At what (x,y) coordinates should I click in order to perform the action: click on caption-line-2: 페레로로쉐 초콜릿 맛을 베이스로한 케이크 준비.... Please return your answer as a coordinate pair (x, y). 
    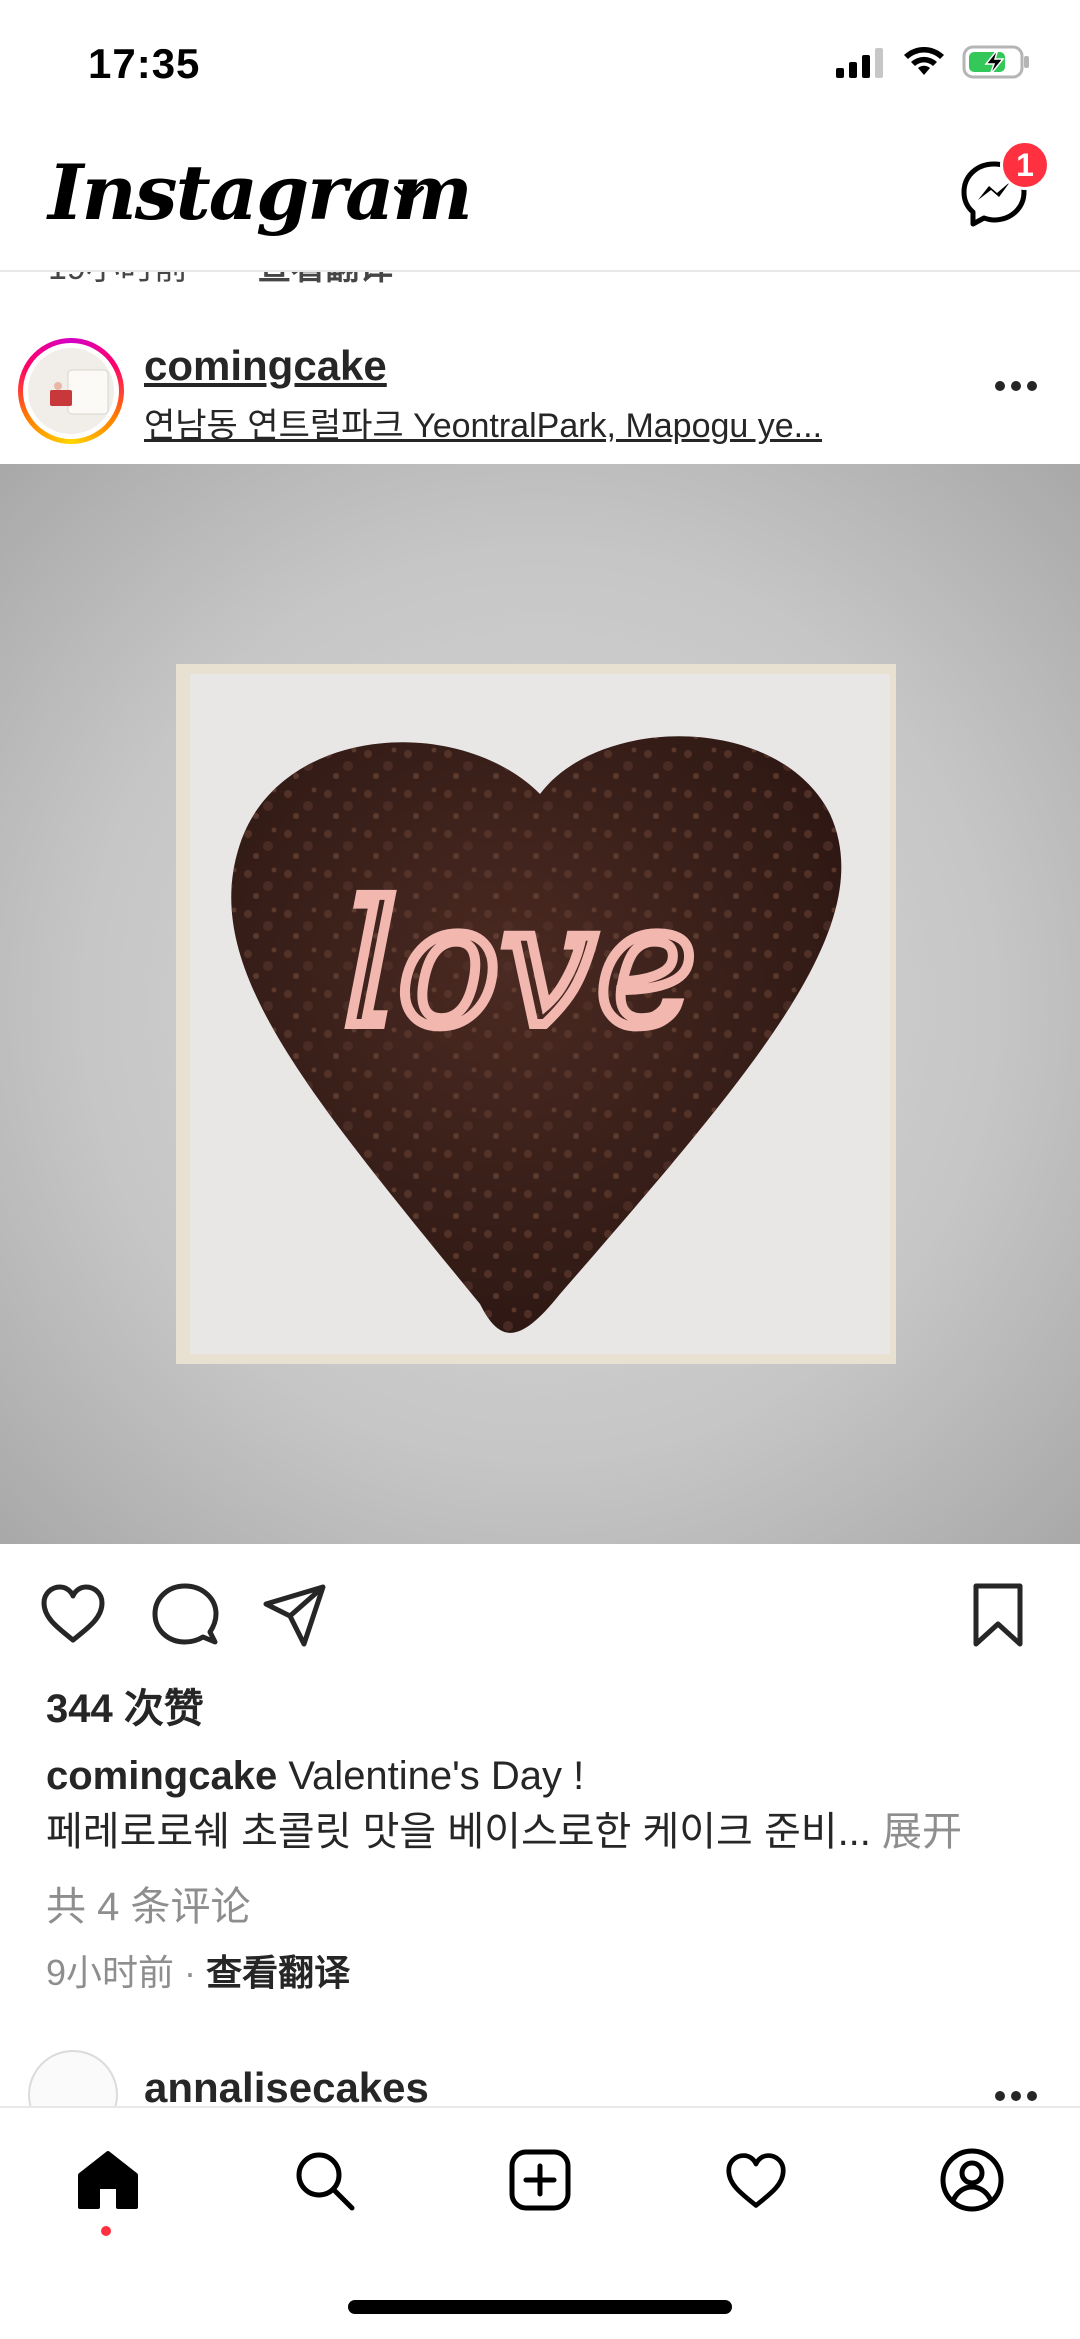
    Looking at the image, I should click on (458, 1832).